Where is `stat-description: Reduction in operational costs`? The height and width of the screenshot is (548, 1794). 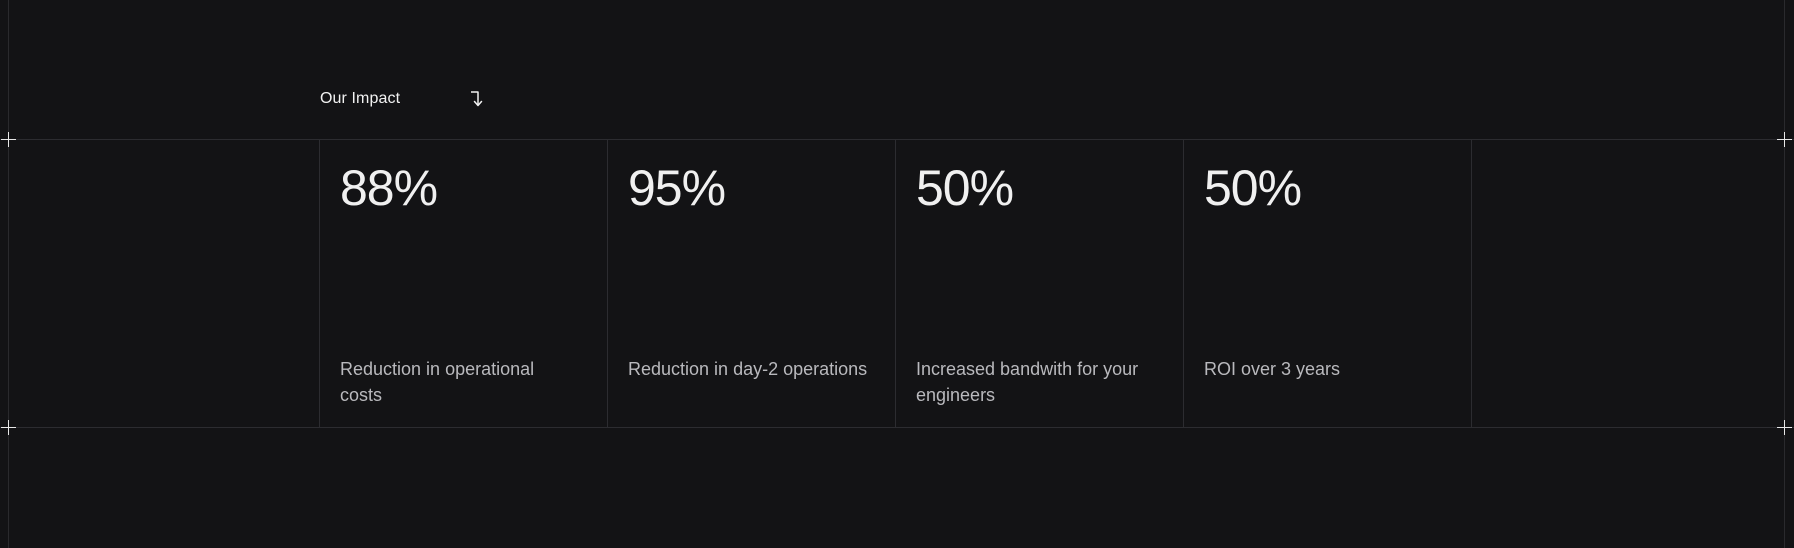
stat-description: Reduction in operational costs is located at coordinates (437, 382).